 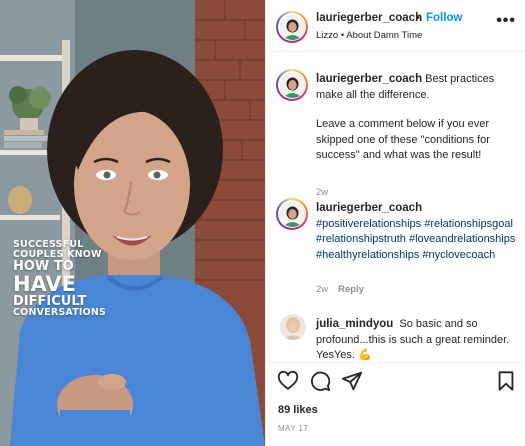 What do you see at coordinates (351, 289) in the screenshot?
I see `reply-button: Reply` at bounding box center [351, 289].